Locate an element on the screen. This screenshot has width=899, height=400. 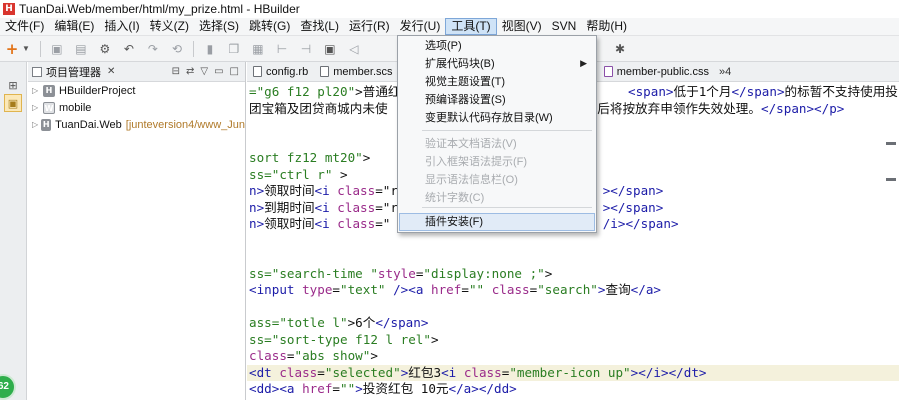
tools-menu-item: 扩展代码块(B) ▶ is located at coordinates (497, 64).